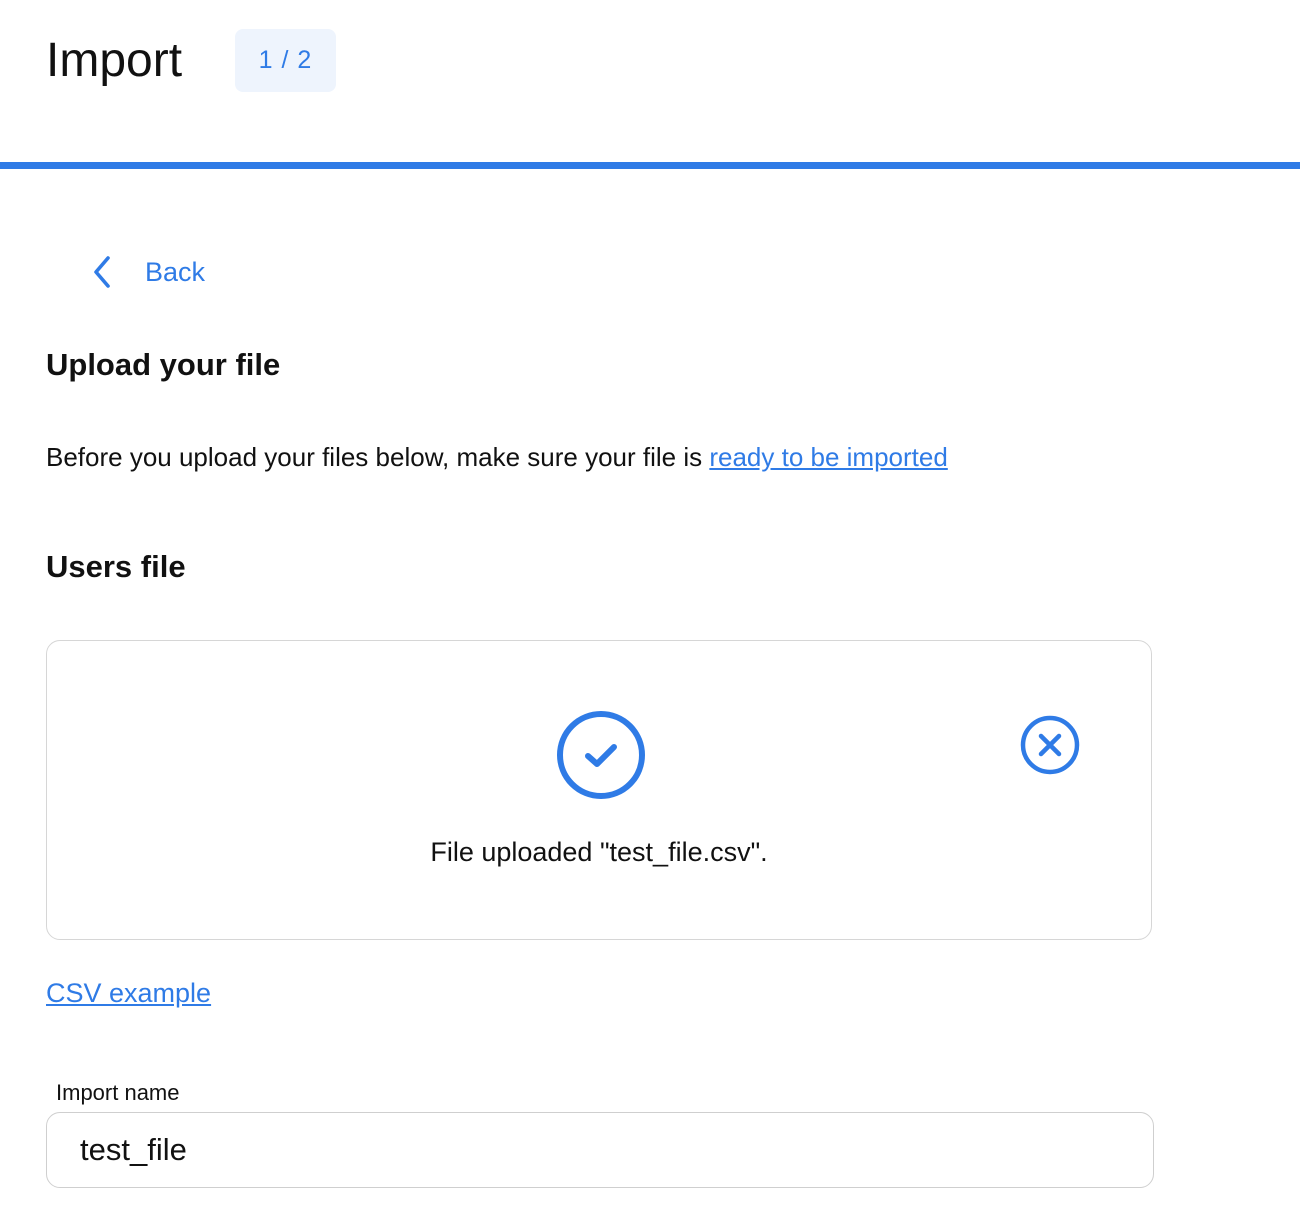  Describe the element at coordinates (116, 566) in the screenshot. I see `users-file-title: Users file` at that location.